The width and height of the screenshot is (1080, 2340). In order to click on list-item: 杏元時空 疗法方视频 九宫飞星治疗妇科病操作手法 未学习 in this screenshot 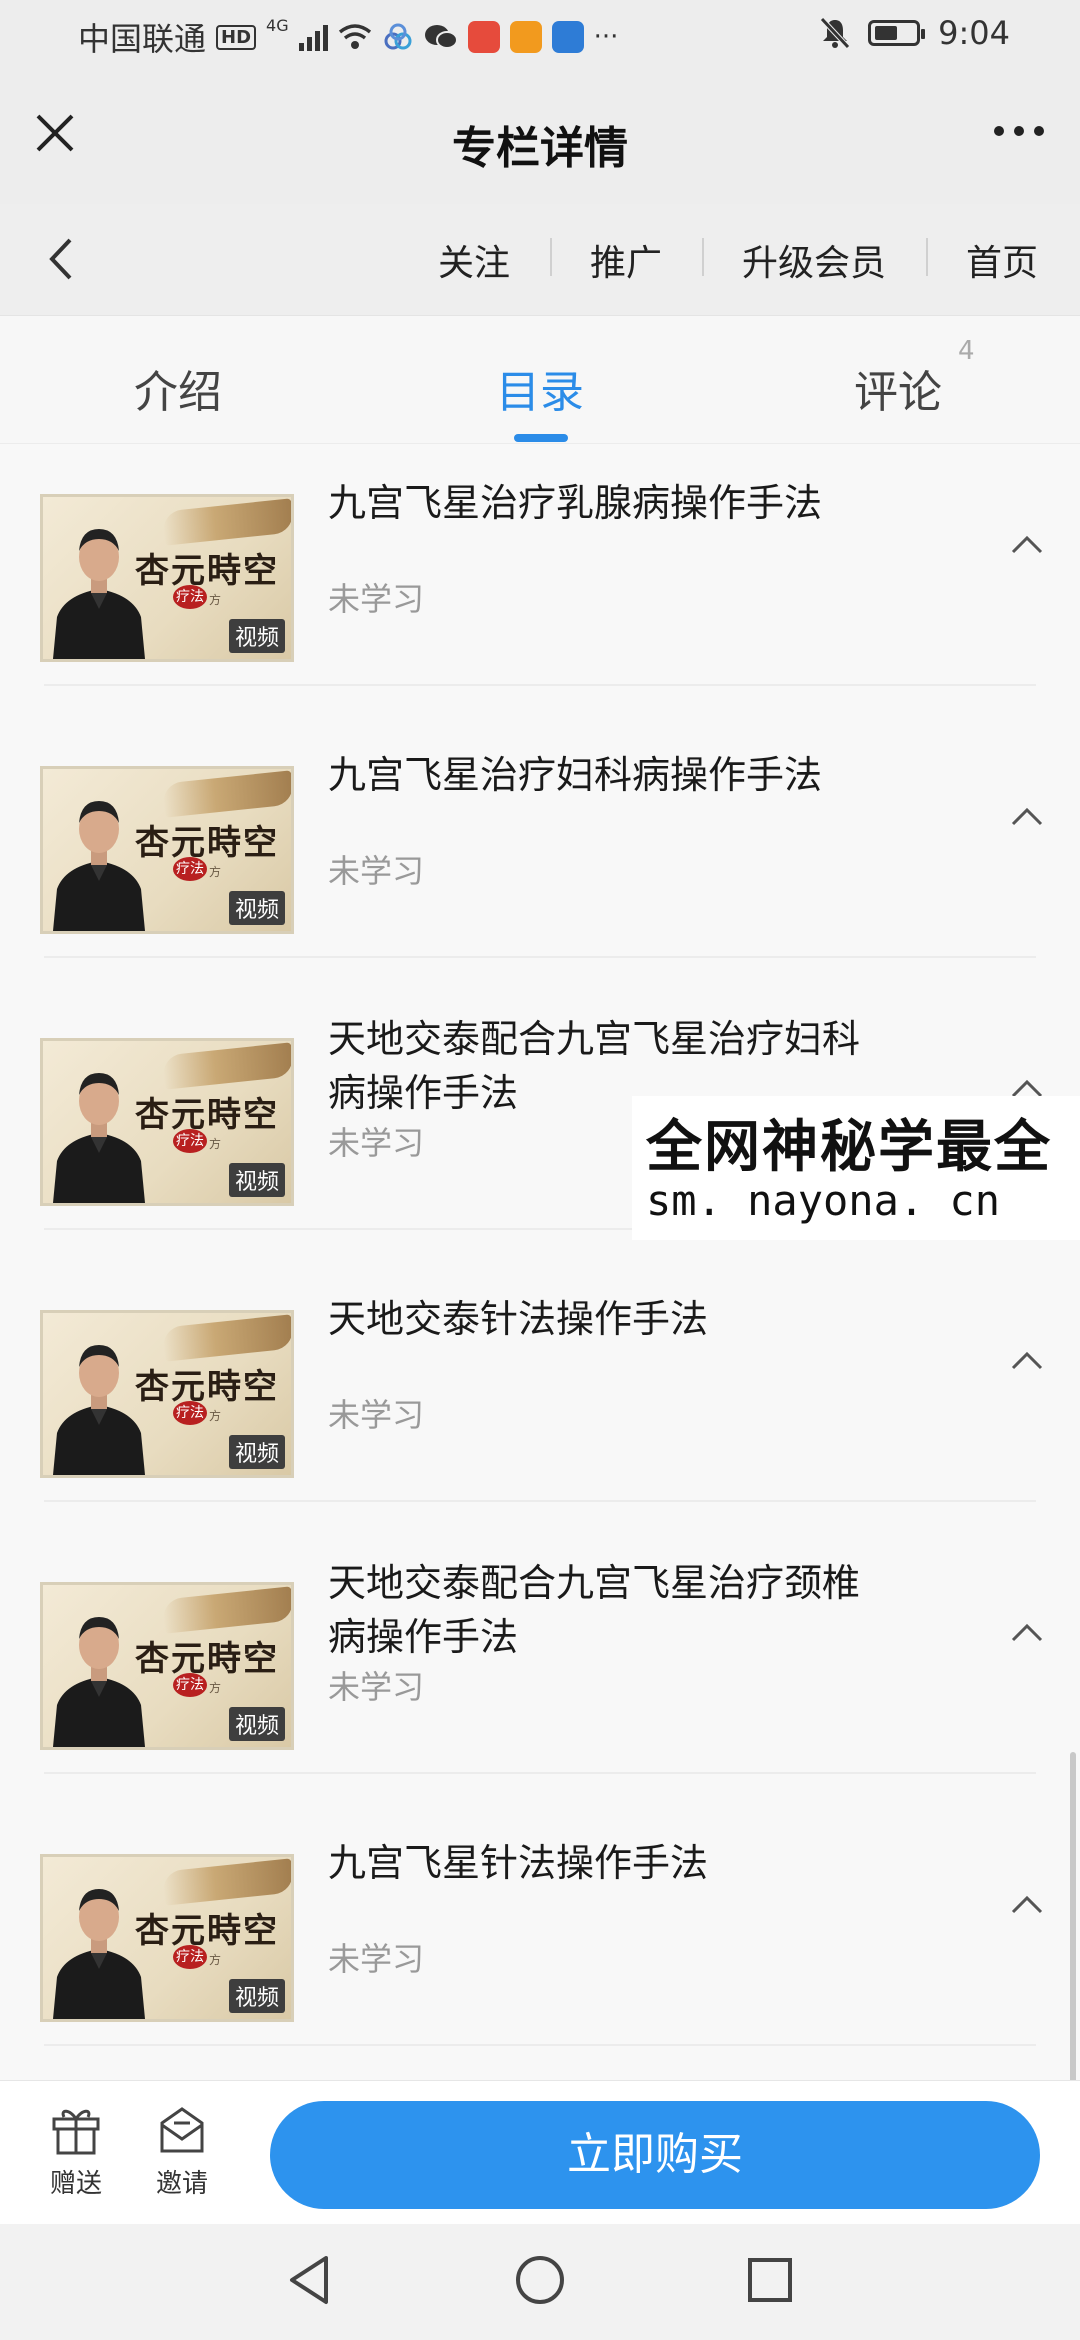, I will do `click(540, 822)`.